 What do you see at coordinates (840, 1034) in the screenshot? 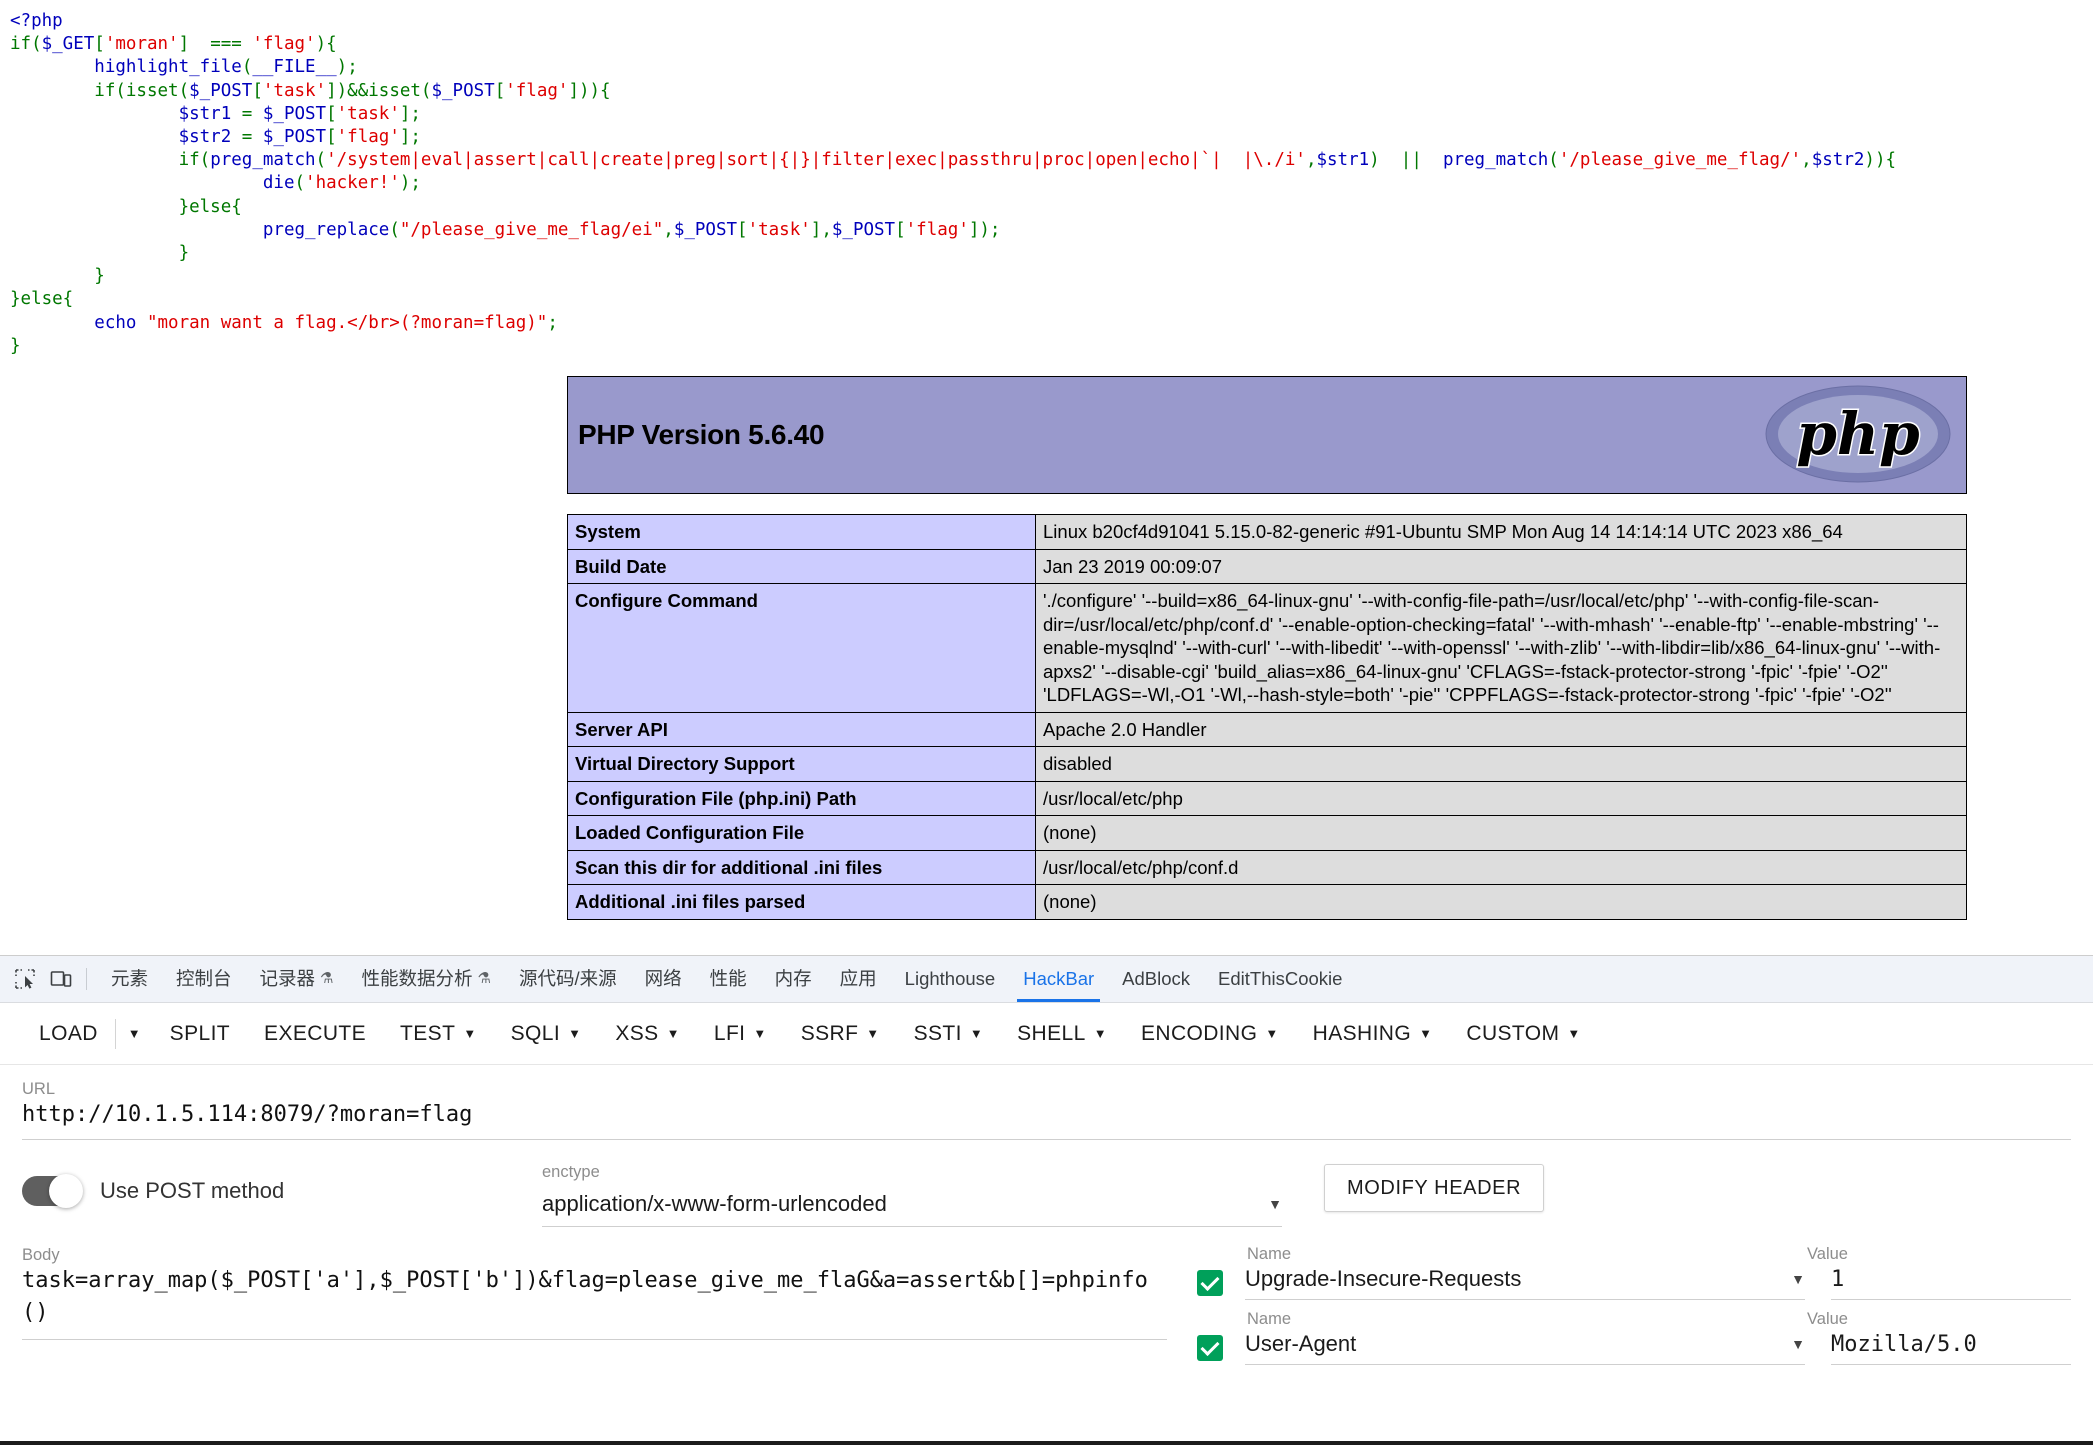
I see `ssrf-button: SSRF ▼` at bounding box center [840, 1034].